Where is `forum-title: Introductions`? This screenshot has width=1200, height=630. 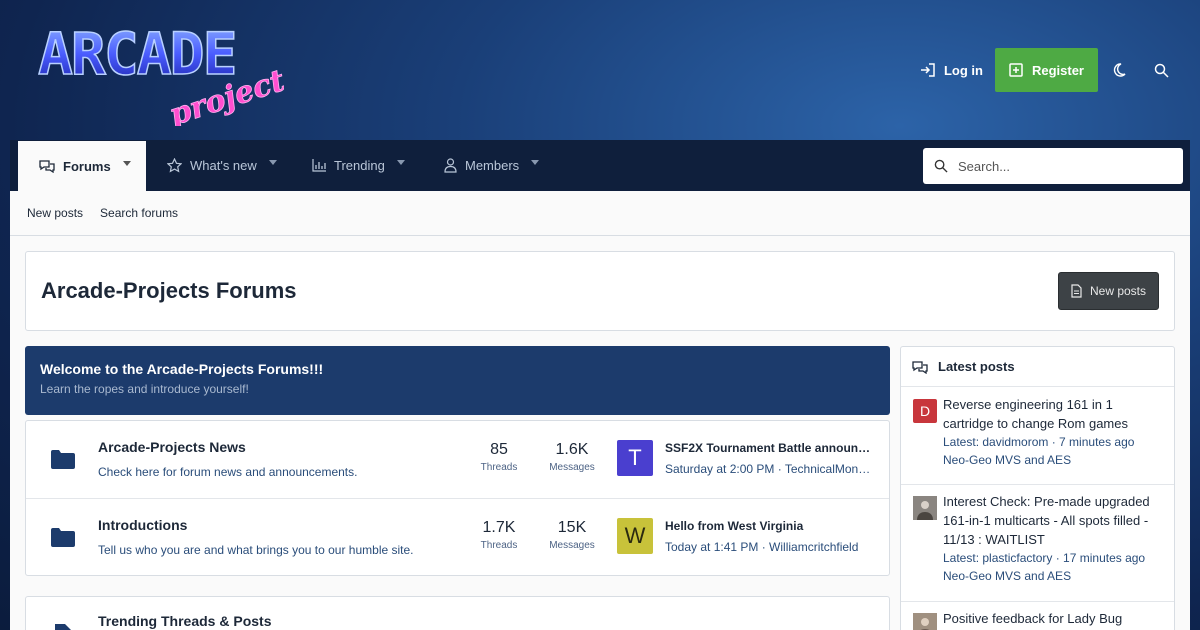 forum-title: Introductions is located at coordinates (142, 525).